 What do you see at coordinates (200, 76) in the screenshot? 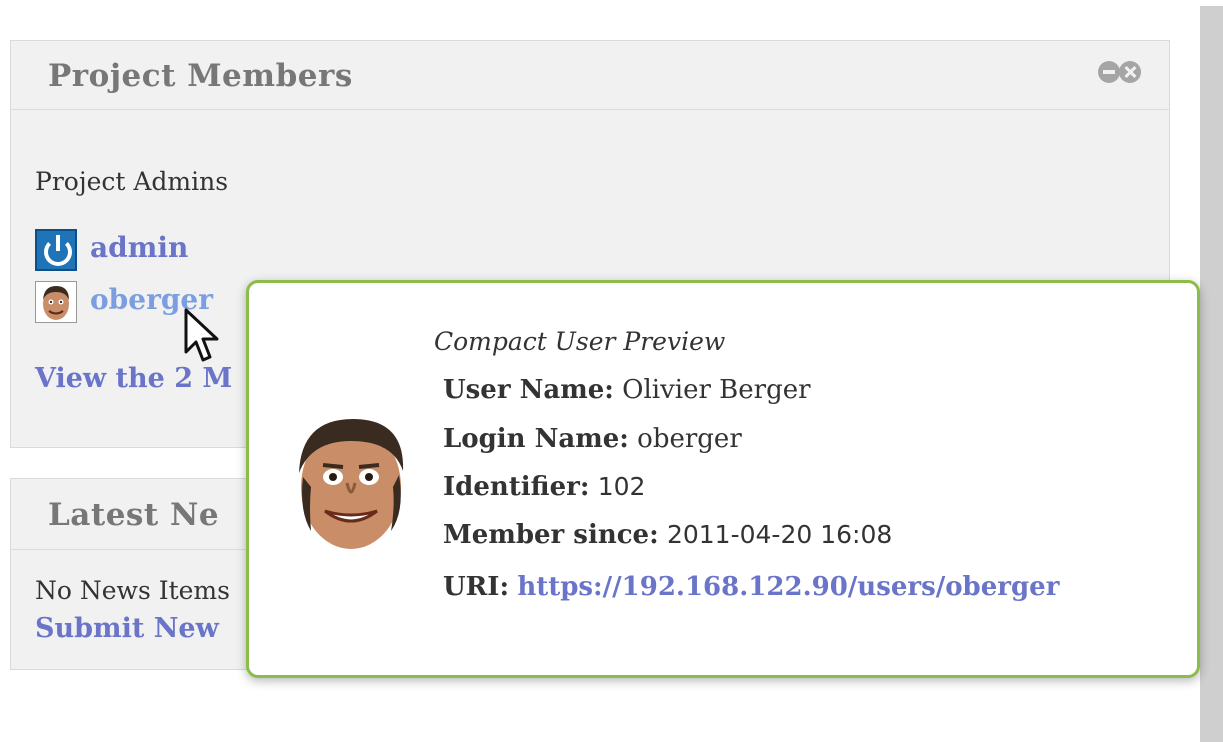
I see `panel-title: Project Members` at bounding box center [200, 76].